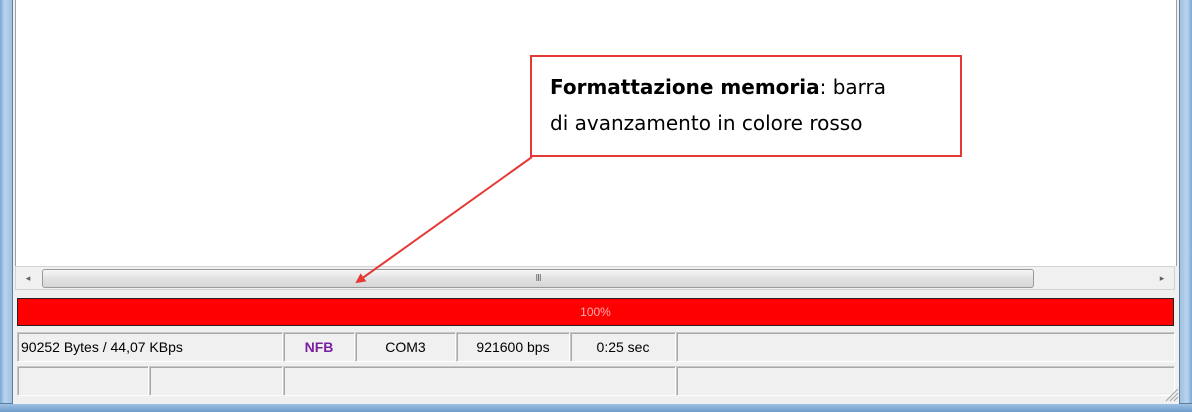 The height and width of the screenshot is (412, 1192). What do you see at coordinates (150, 347) in the screenshot?
I see `status-transfer-rate: 90252 Bytes / 44,07 KBps` at bounding box center [150, 347].